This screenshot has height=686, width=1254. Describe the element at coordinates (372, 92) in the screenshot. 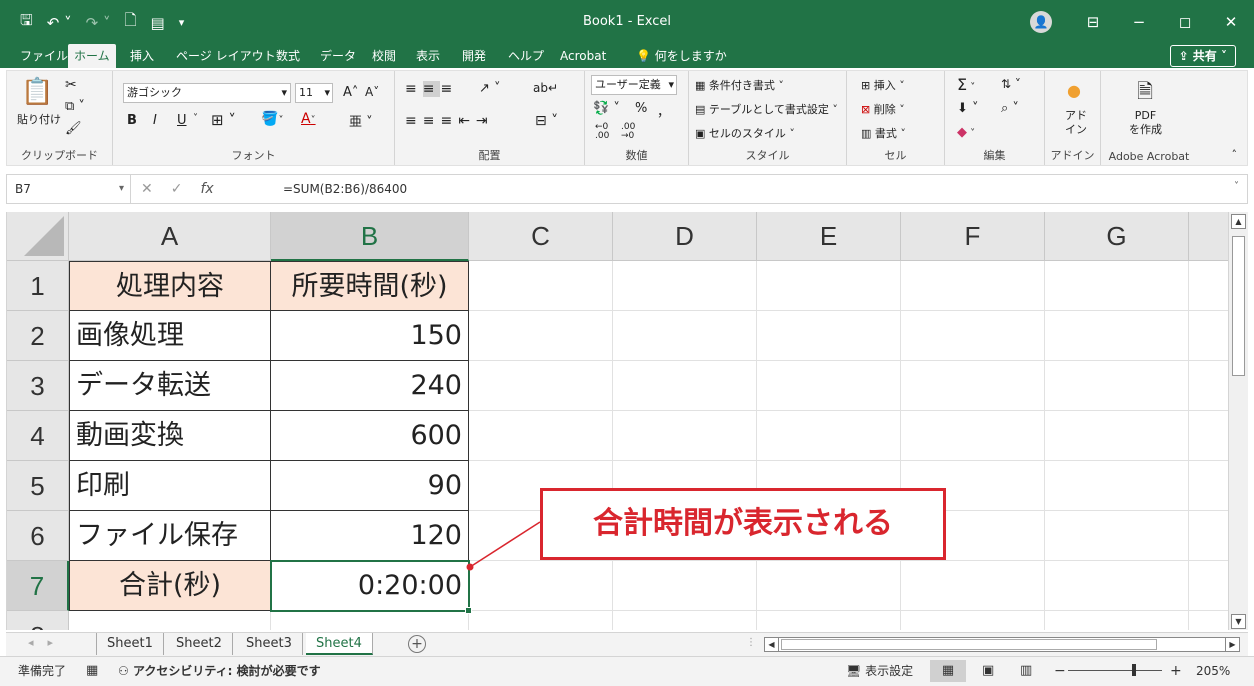

I see `shrink-font-button: A˅` at that location.